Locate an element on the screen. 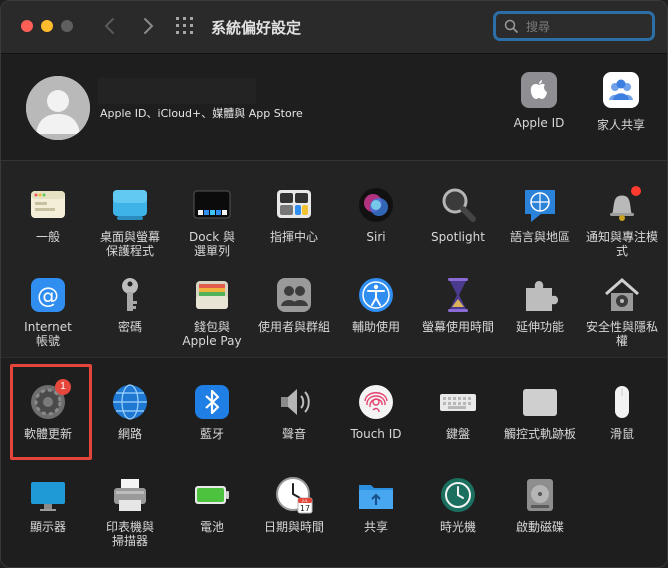 The height and width of the screenshot is (568, 668). calendar-month-text: JUL is located at coordinates (304, 501).